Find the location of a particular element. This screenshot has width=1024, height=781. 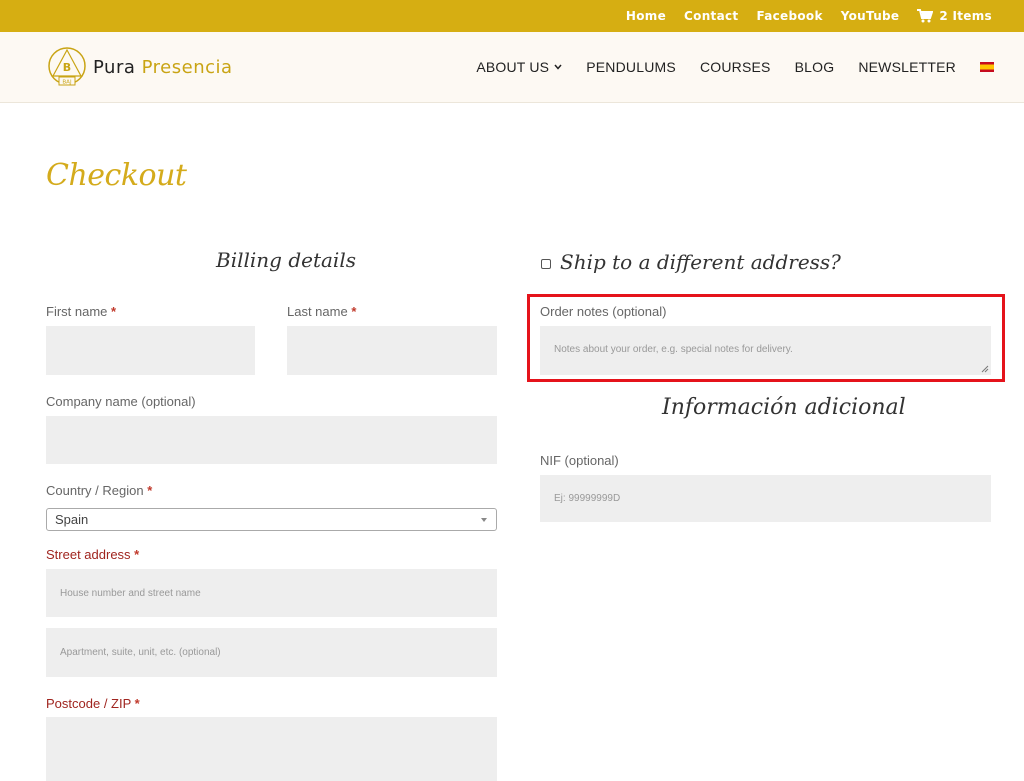

order-notes-label: Order notes (optional) is located at coordinates (603, 311).